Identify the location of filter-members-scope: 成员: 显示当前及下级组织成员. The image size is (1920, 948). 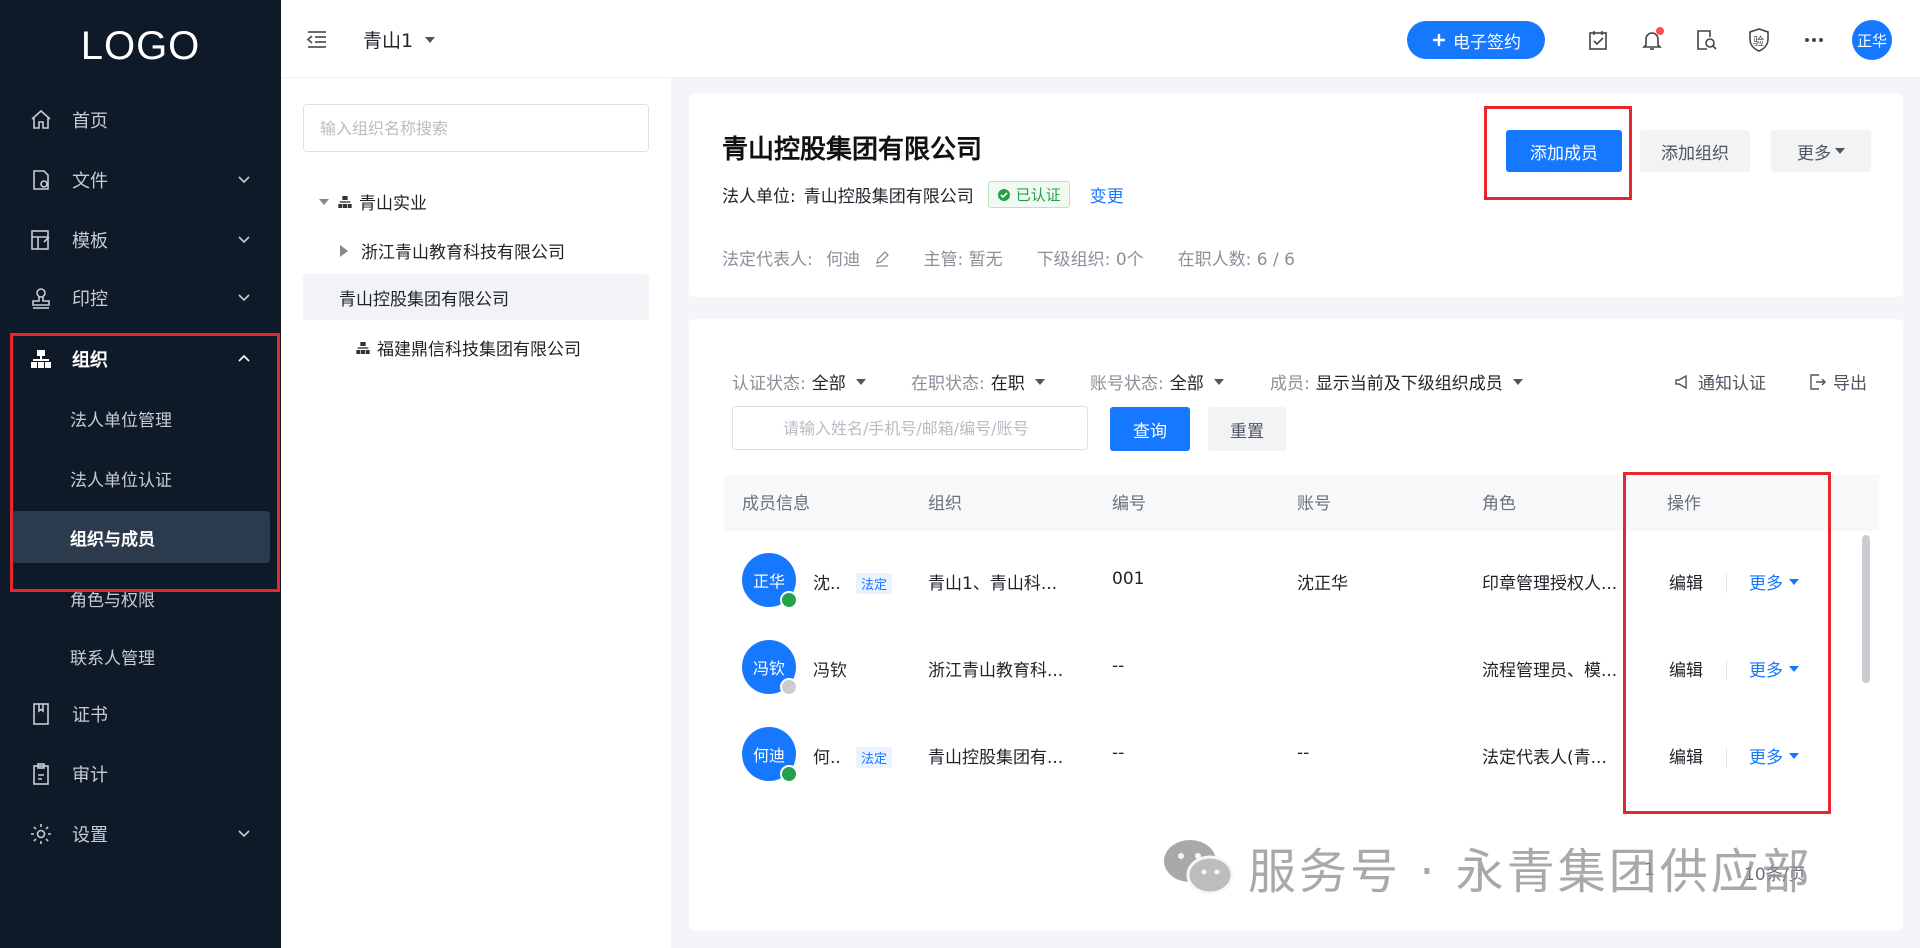
(1396, 381).